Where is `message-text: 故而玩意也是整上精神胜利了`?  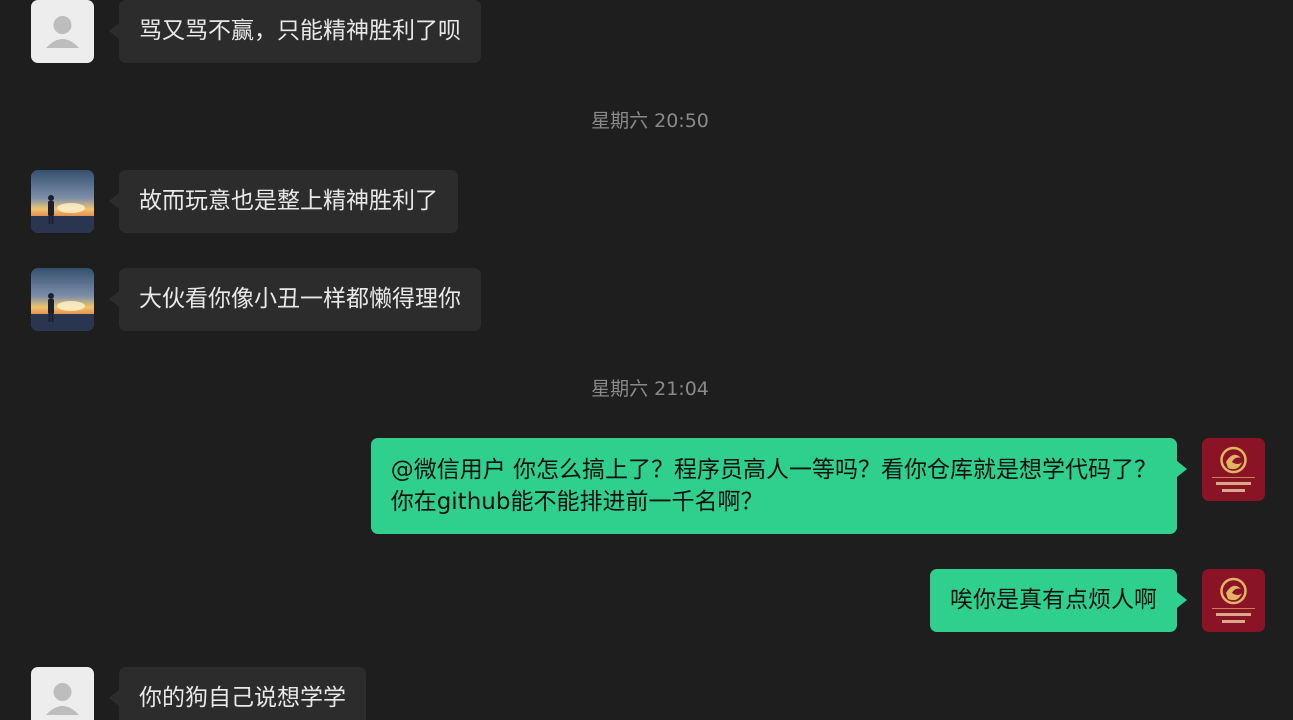 message-text: 故而玩意也是整上精神胜利了 is located at coordinates (288, 201).